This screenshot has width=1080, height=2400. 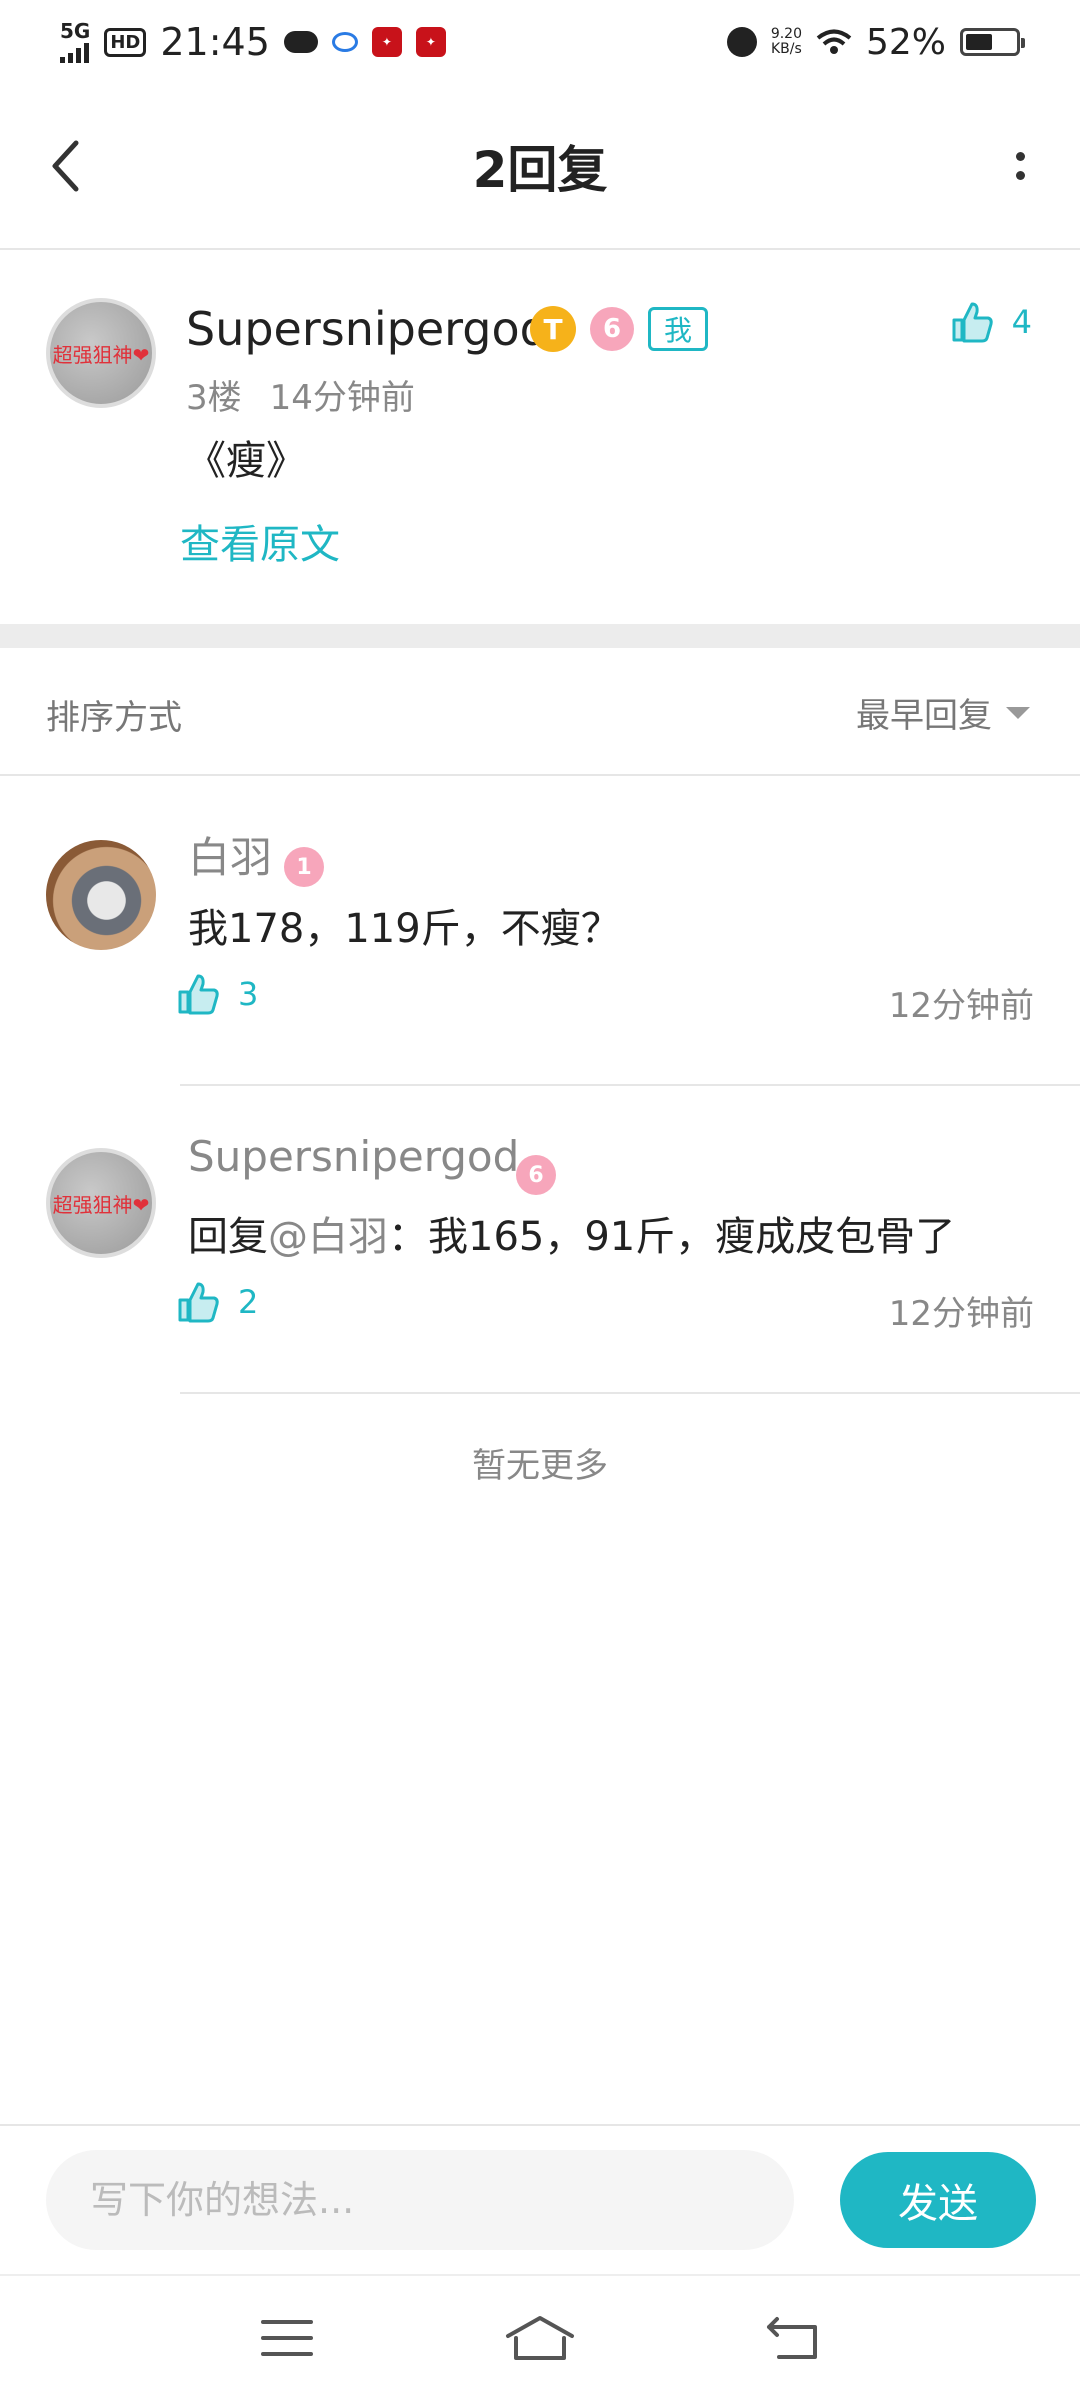 What do you see at coordinates (228, 1237) in the screenshot?
I see `reply-prefix: 回复` at bounding box center [228, 1237].